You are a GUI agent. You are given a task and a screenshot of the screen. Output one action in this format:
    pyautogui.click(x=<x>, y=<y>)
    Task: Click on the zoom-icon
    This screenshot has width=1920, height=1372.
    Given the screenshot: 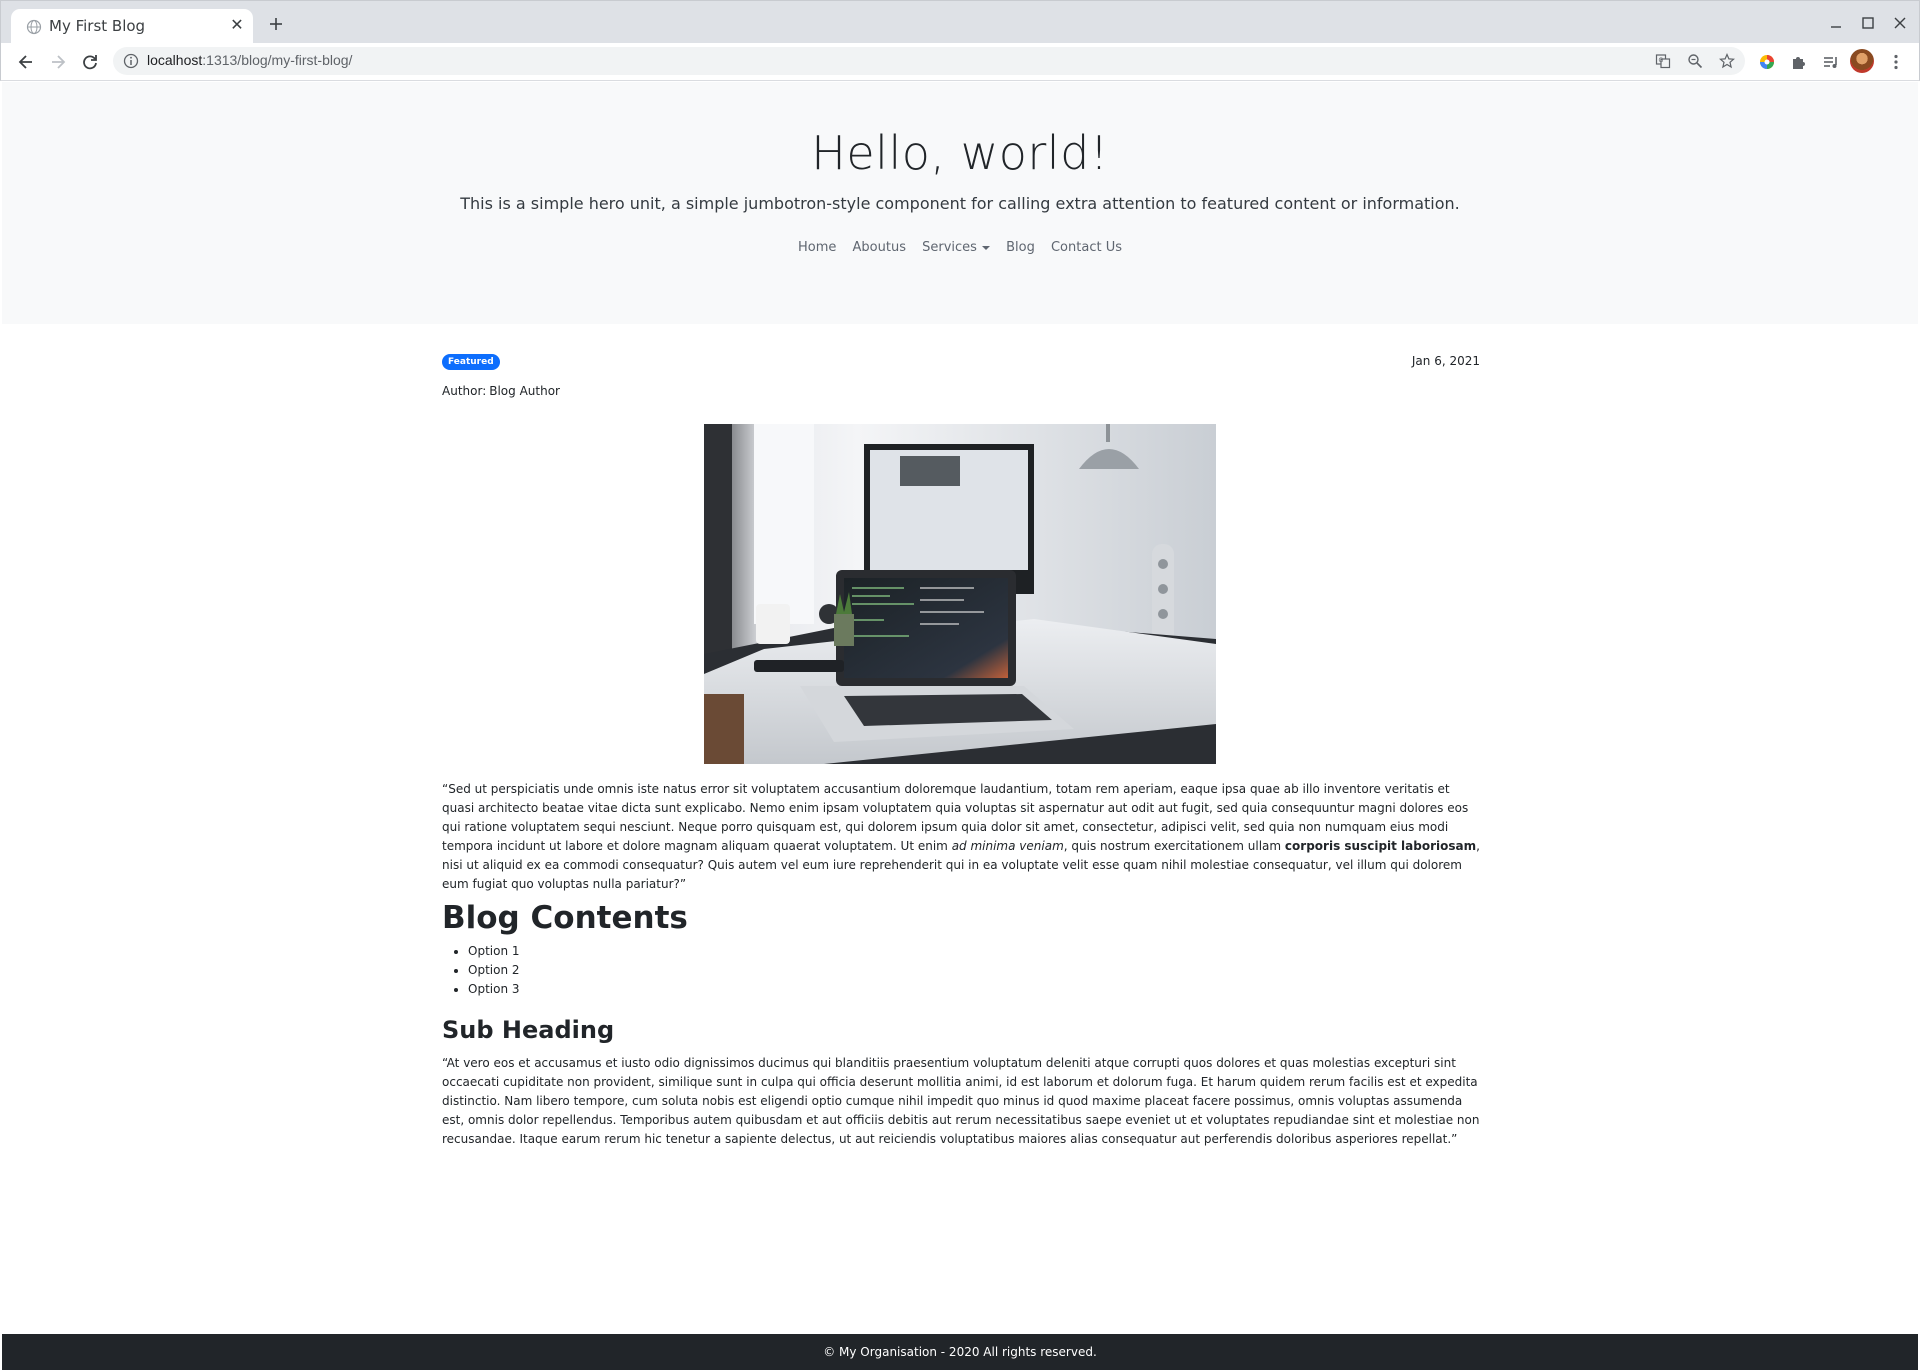 What is the action you would take?
    pyautogui.click(x=1695, y=61)
    